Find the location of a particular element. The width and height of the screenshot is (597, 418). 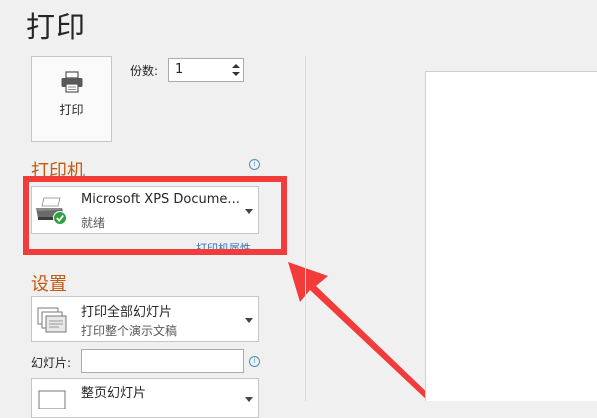

decrement-icon is located at coordinates (236, 74).